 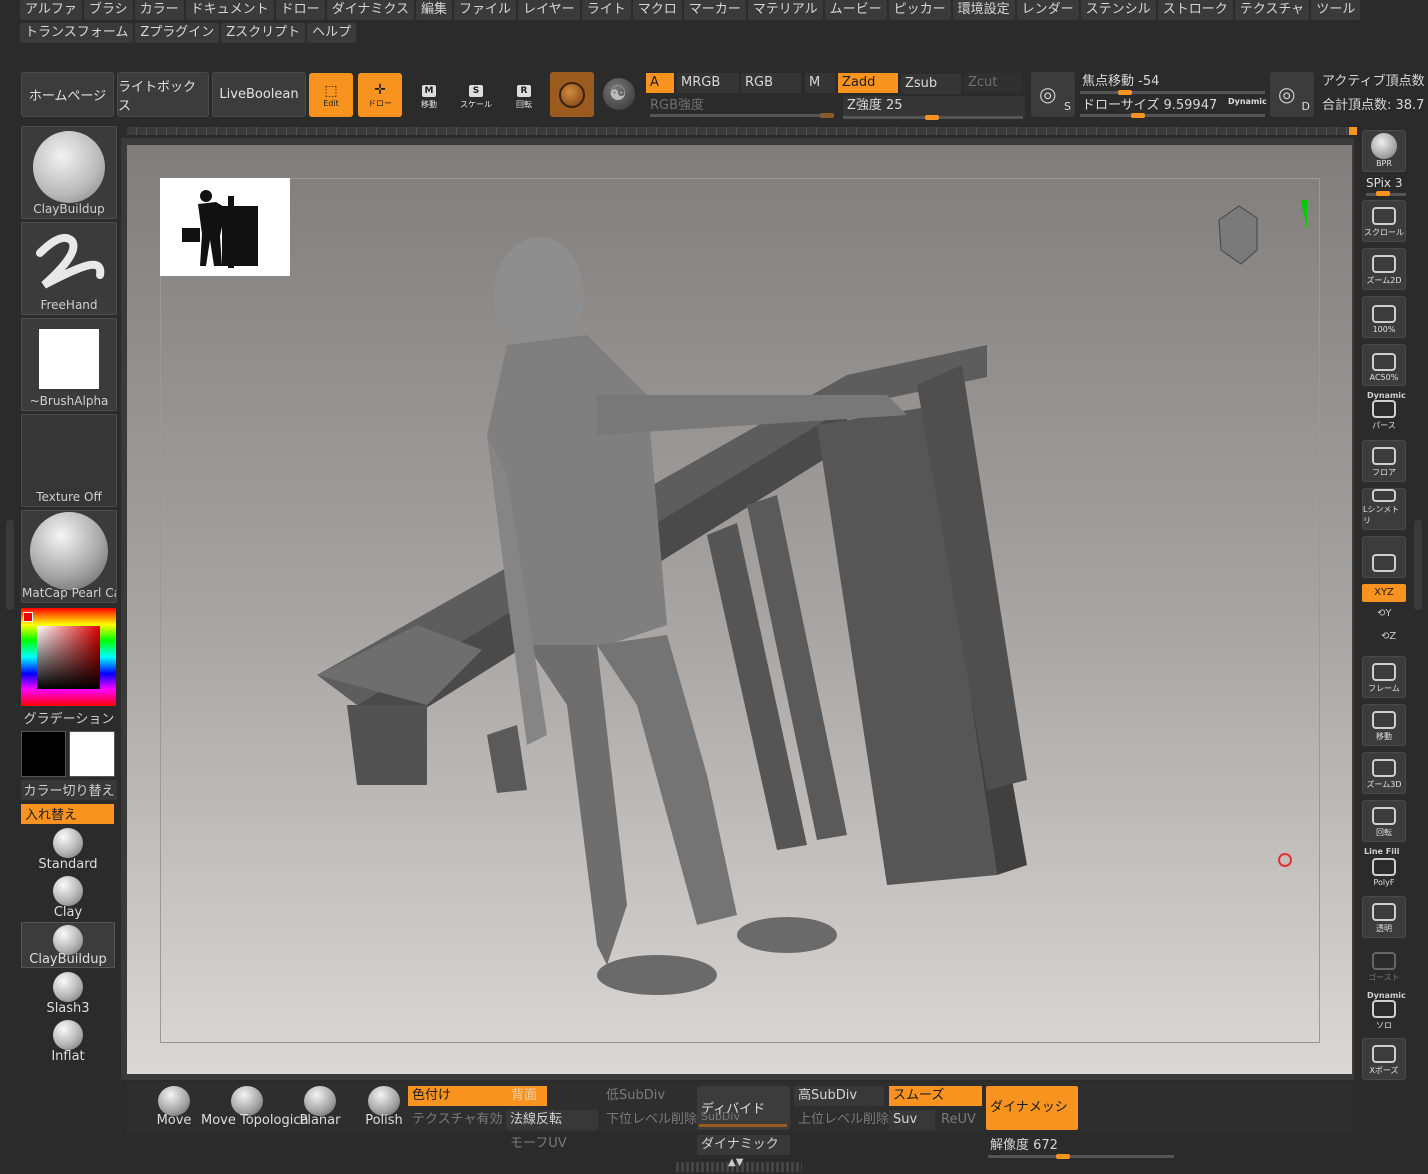 What do you see at coordinates (177, 33) in the screenshot?
I see `menu-item: Zプラグイン` at bounding box center [177, 33].